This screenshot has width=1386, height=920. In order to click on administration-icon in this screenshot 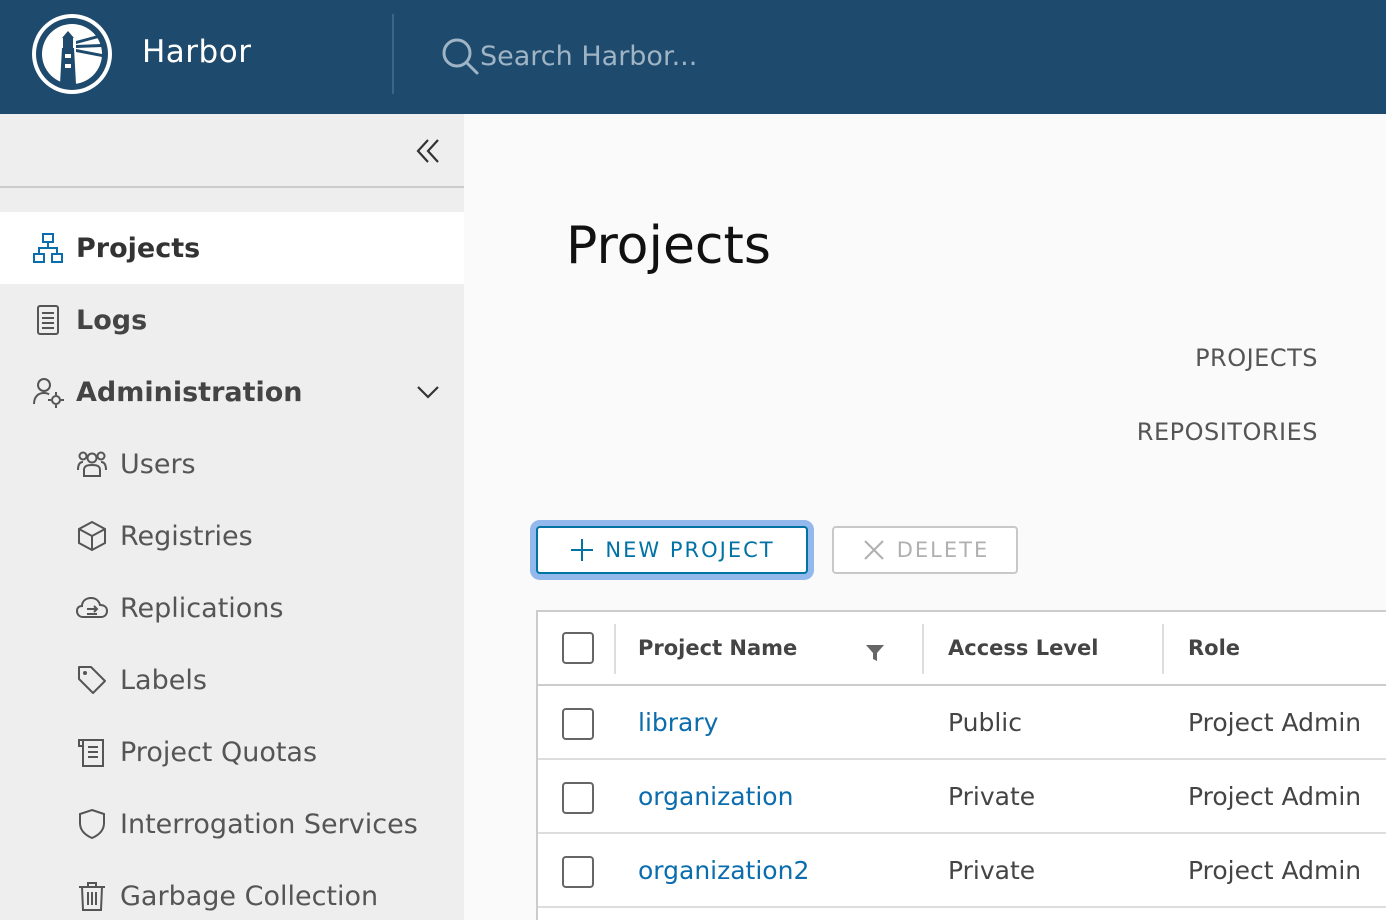, I will do `click(48, 393)`.